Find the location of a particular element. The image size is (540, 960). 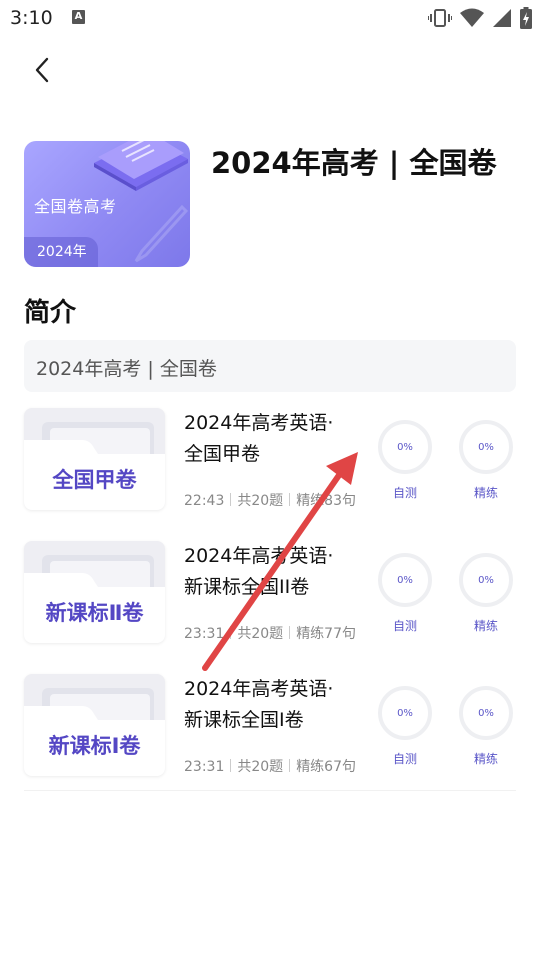

exam-thumbnail: 新课标Ⅱ卷 is located at coordinates (94, 592).